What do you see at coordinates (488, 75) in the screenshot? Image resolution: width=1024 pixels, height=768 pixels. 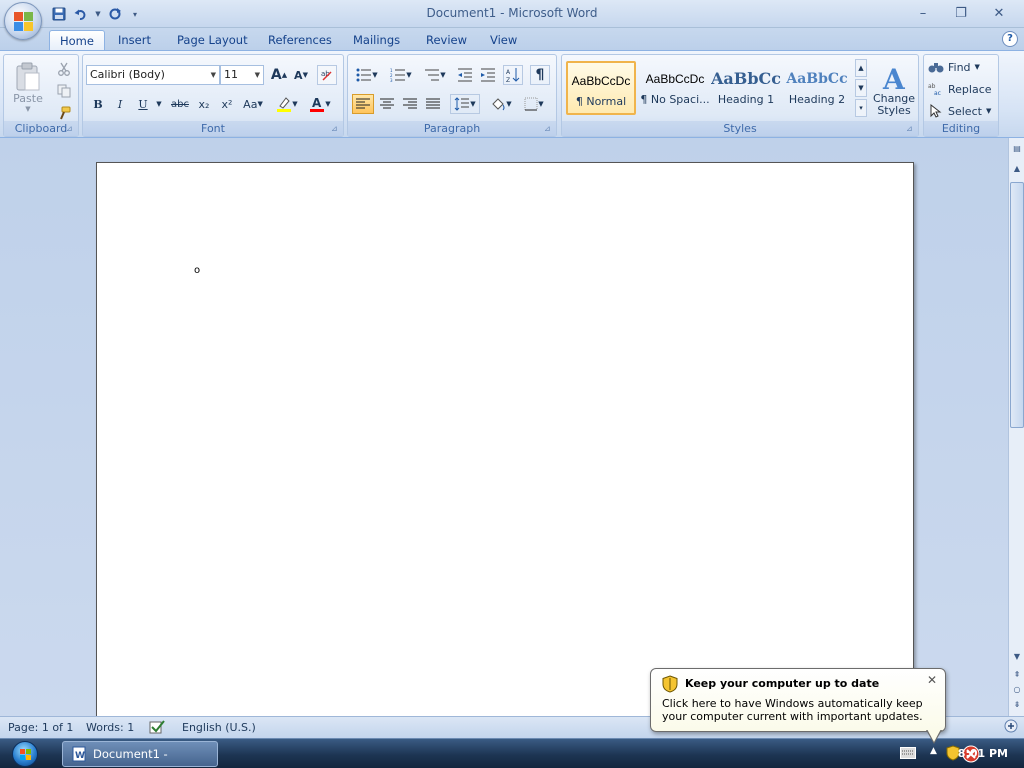 I see `increase-indent-icon` at bounding box center [488, 75].